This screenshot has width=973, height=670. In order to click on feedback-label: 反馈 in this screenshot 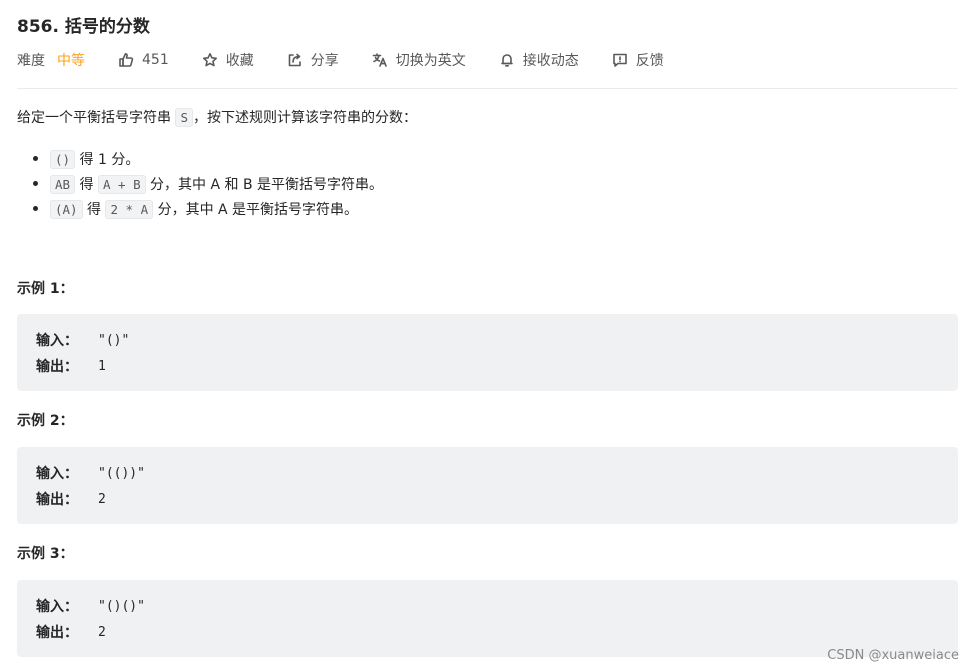, I will do `click(649, 61)`.